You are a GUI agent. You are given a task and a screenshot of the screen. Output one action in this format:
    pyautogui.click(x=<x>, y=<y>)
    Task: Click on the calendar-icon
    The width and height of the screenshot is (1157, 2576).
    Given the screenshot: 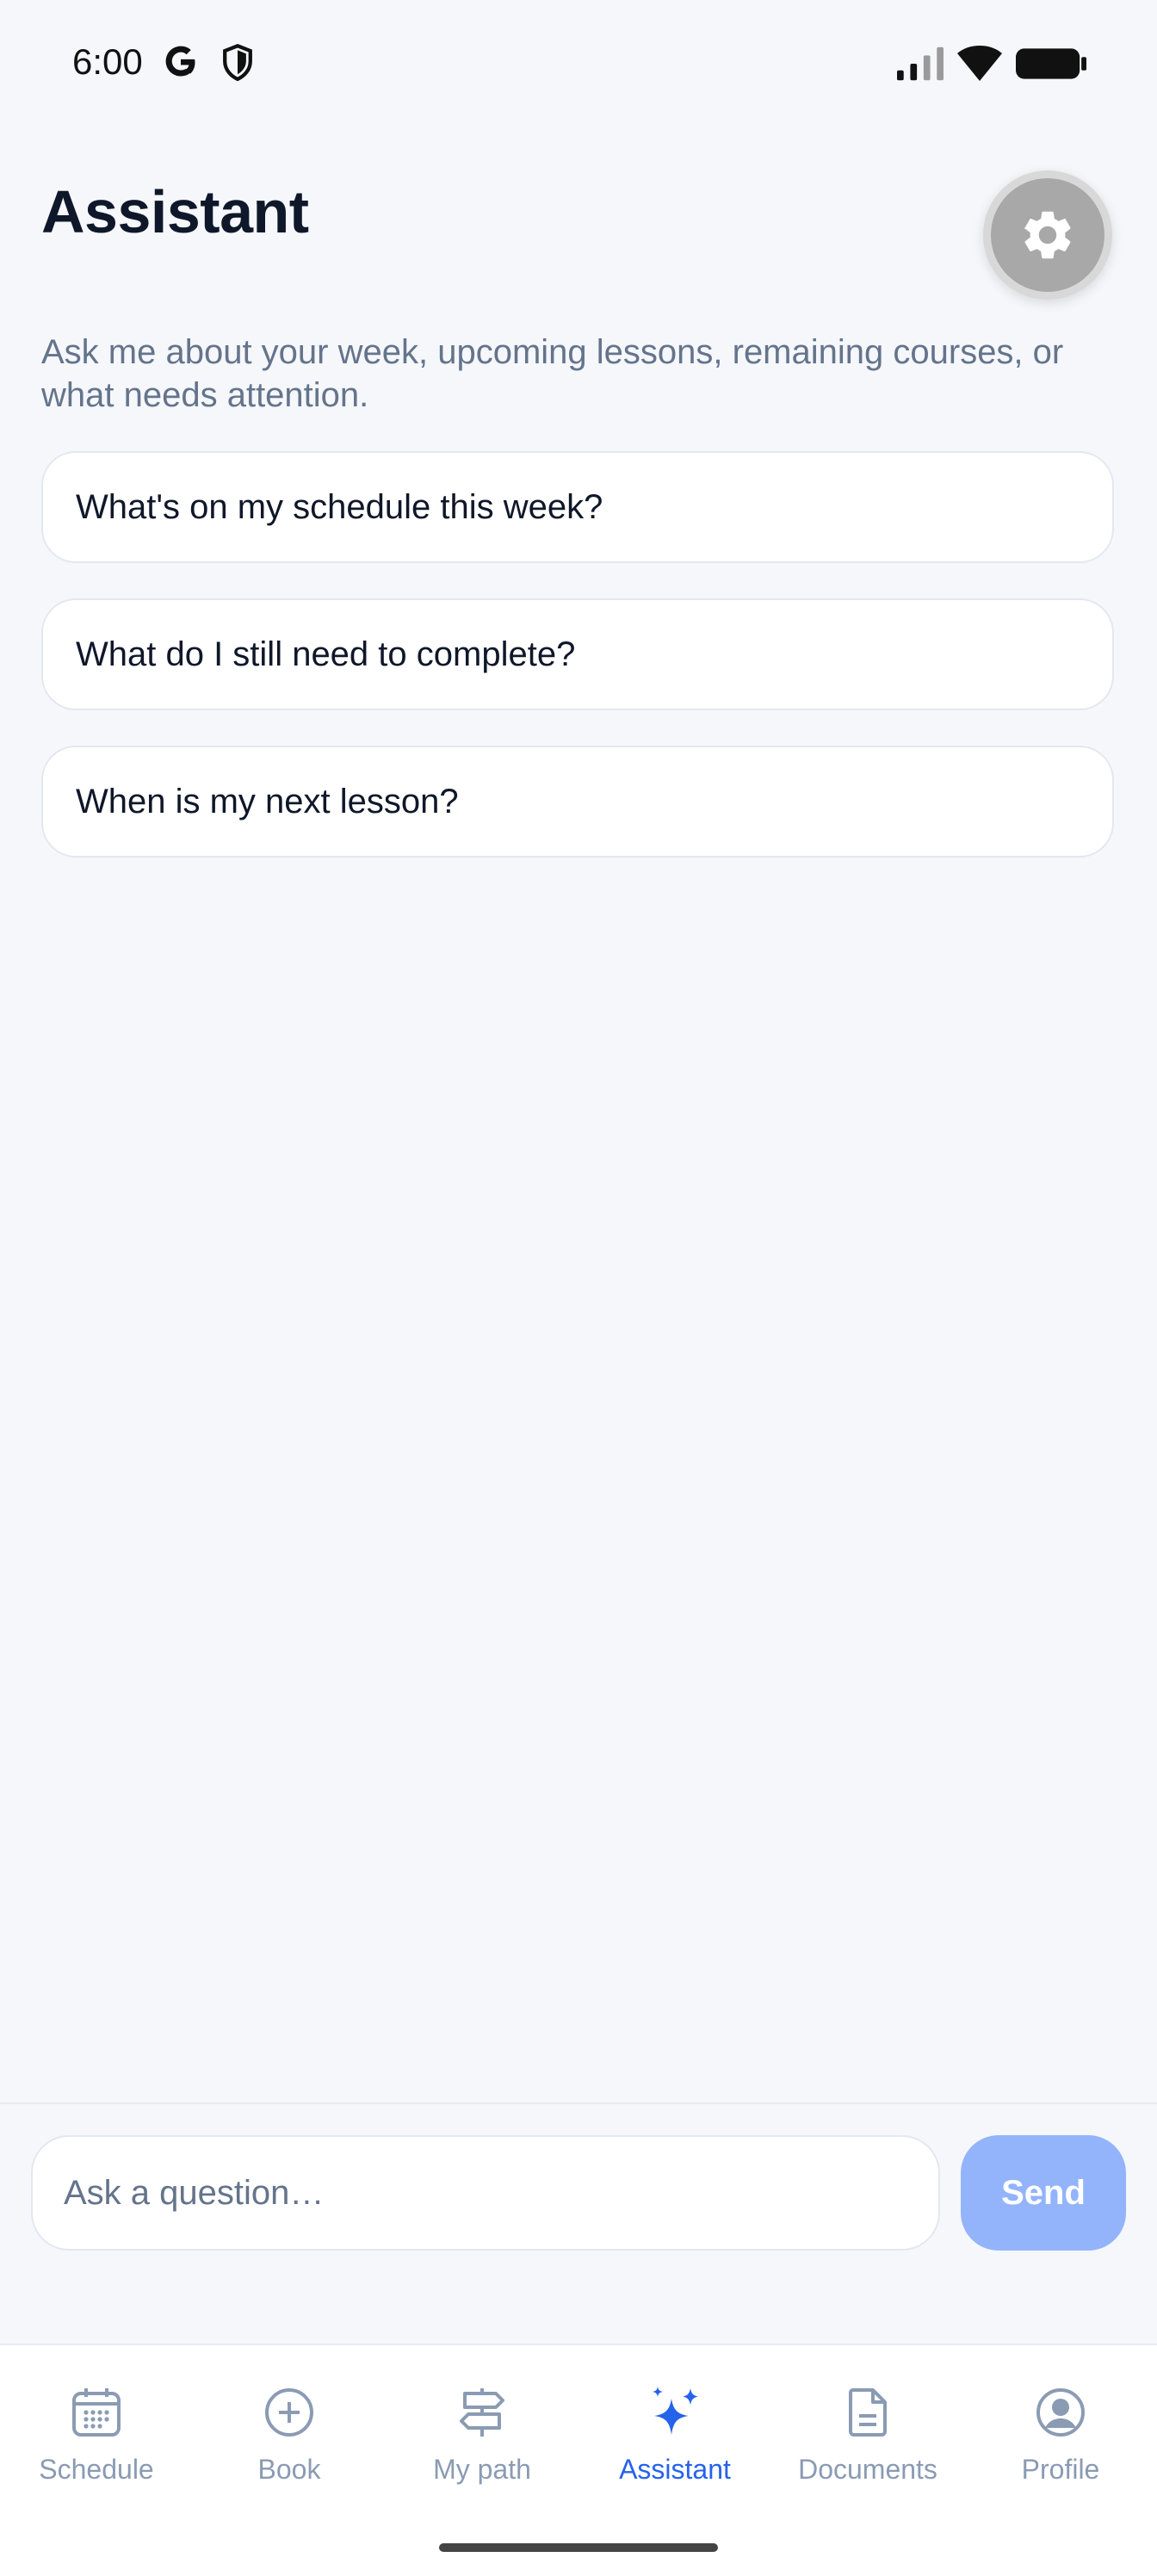 What is the action you would take?
    pyautogui.click(x=96, y=2412)
    